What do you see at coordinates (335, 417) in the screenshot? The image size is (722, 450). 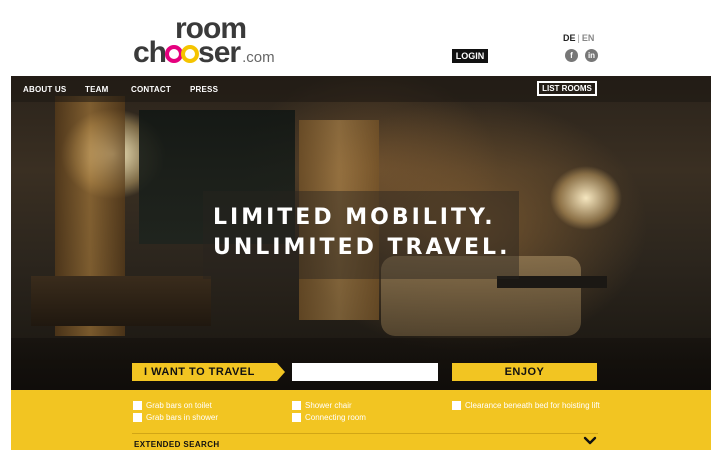 I see `filter-label: Connecting room` at bounding box center [335, 417].